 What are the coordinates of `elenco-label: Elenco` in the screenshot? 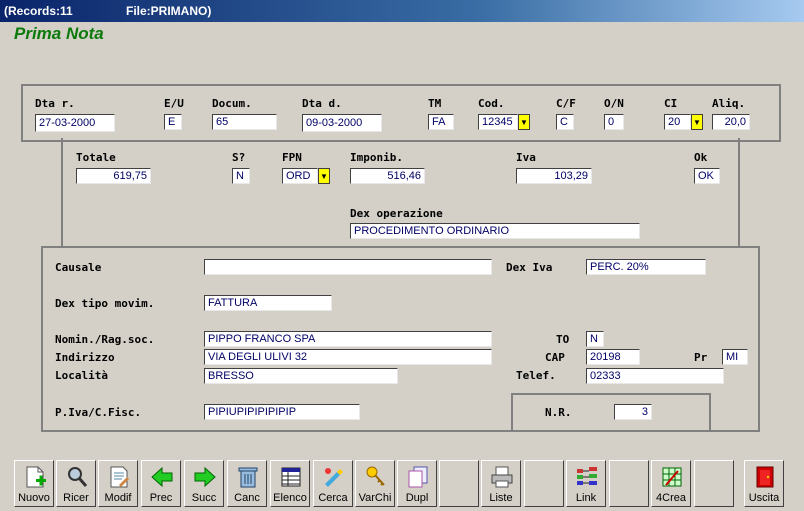 It's located at (290, 498).